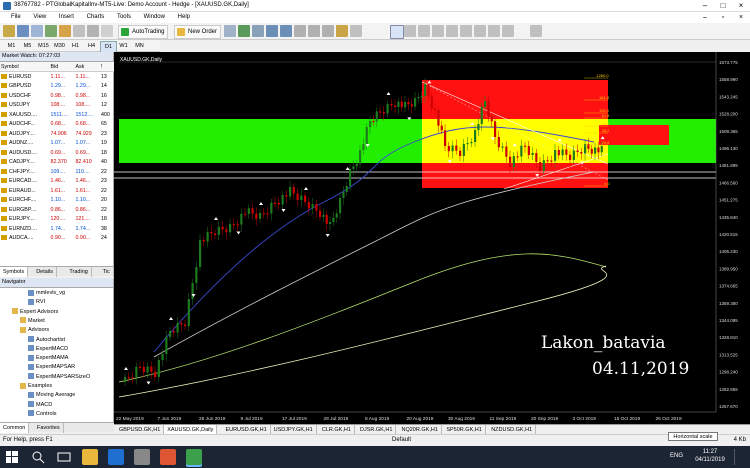 The image size is (750, 468). What do you see at coordinates (194, 457) in the screenshot?
I see `metatrader-taskbar-icon` at bounding box center [194, 457].